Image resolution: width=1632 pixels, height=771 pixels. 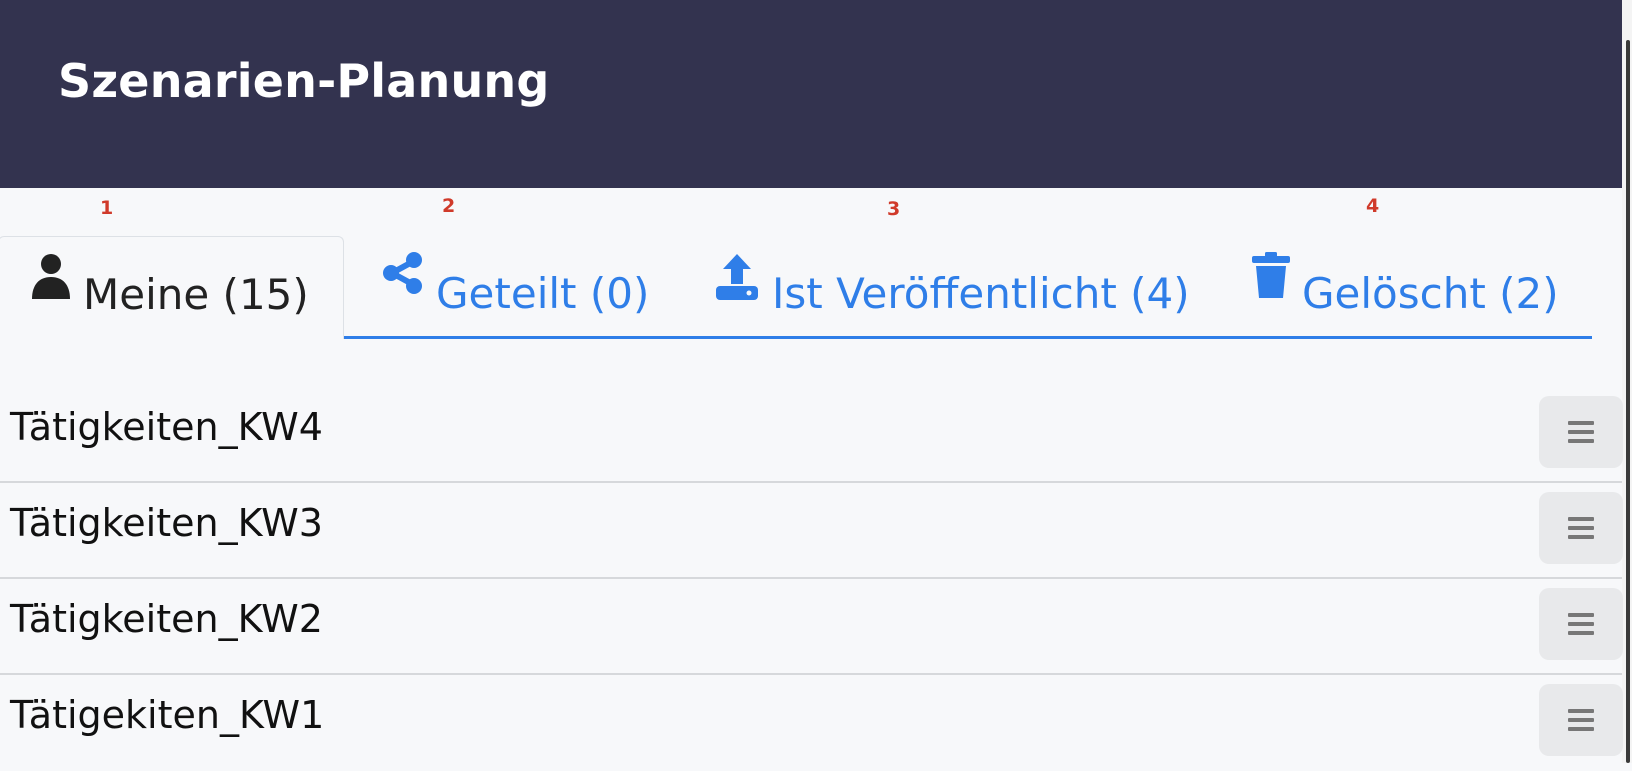 What do you see at coordinates (811, 627) in the screenshot?
I see `list-item: Tätigkeiten_KW2` at bounding box center [811, 627].